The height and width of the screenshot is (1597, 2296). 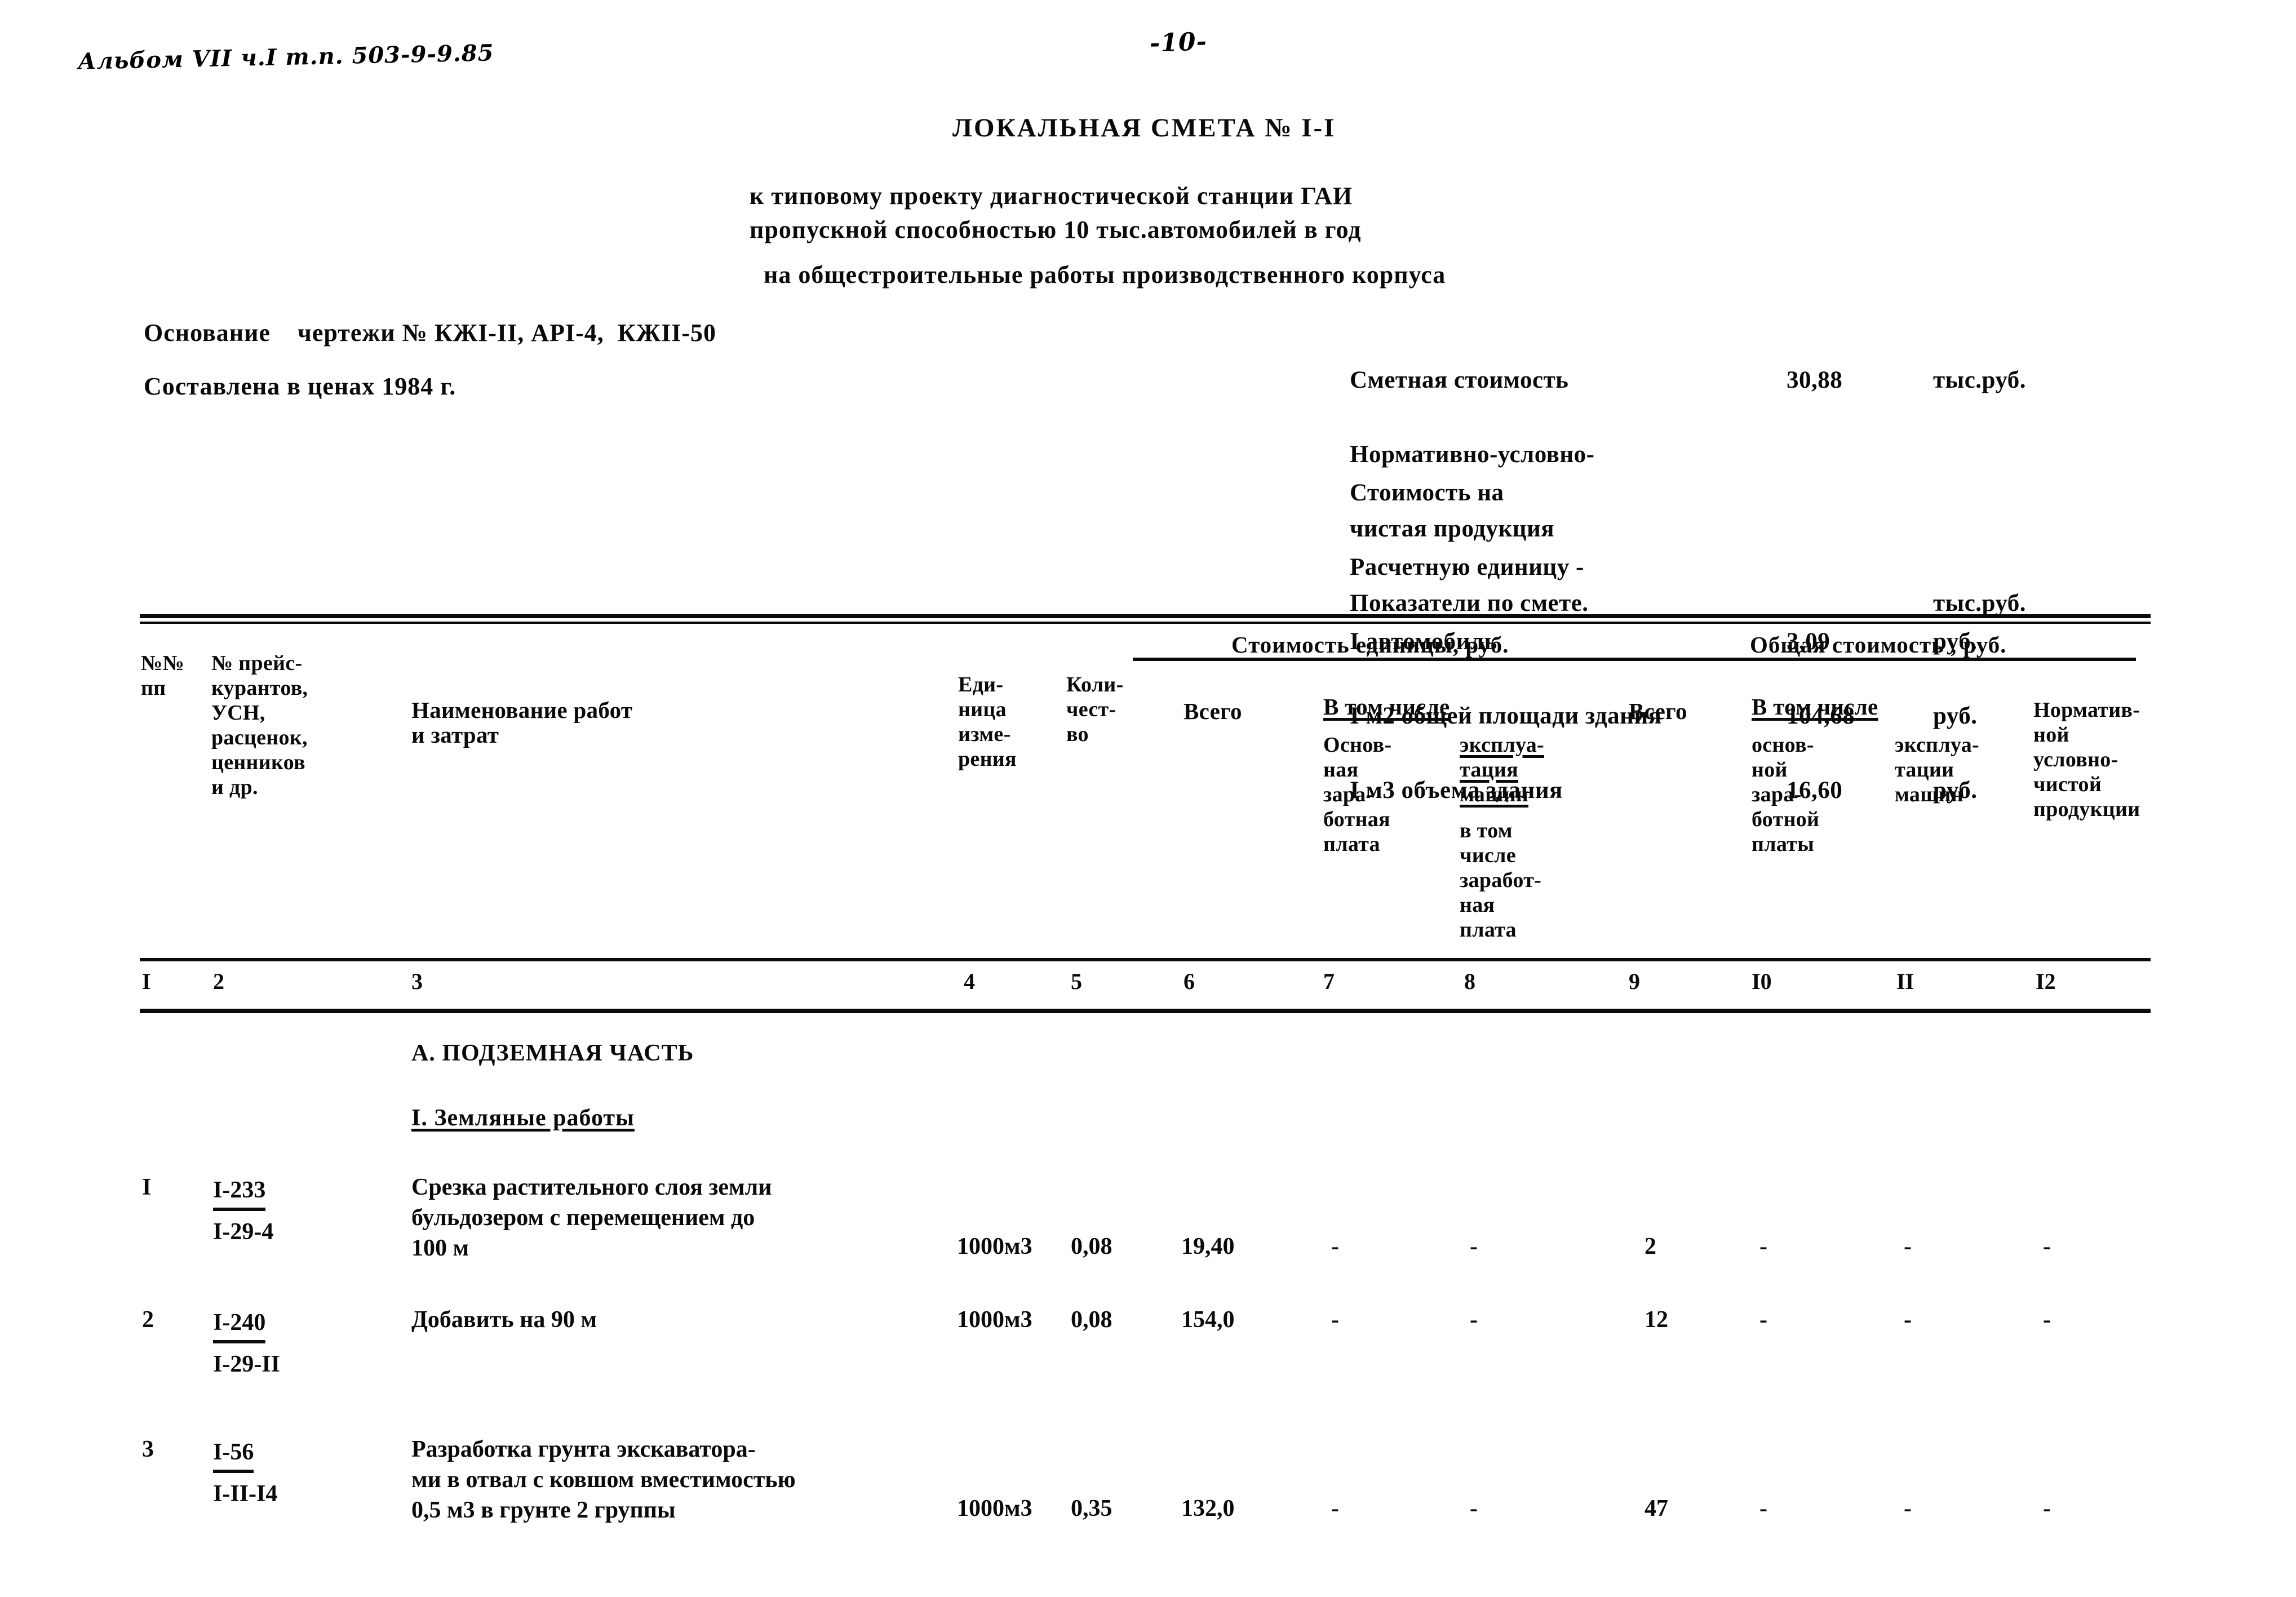 I want to click on column-number-11: II, so click(x=1905, y=981).